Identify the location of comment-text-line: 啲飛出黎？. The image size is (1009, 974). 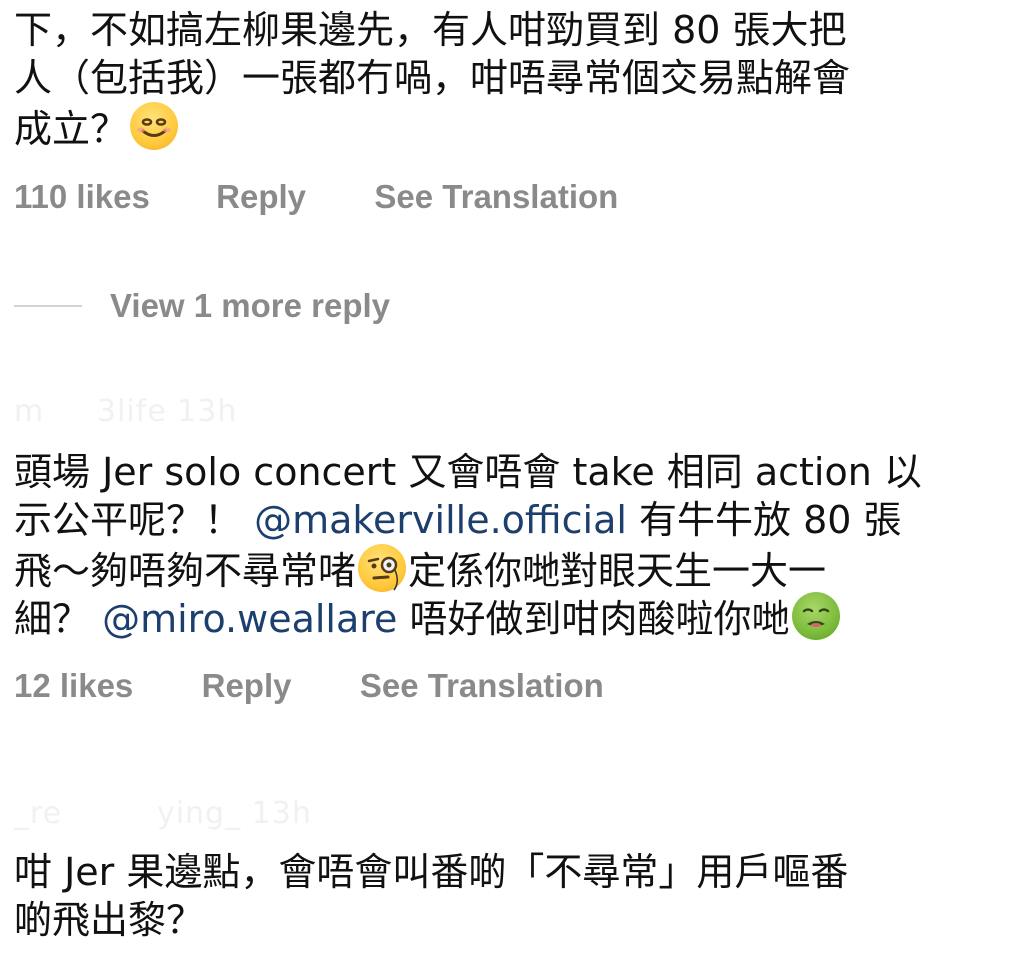
(109, 920).